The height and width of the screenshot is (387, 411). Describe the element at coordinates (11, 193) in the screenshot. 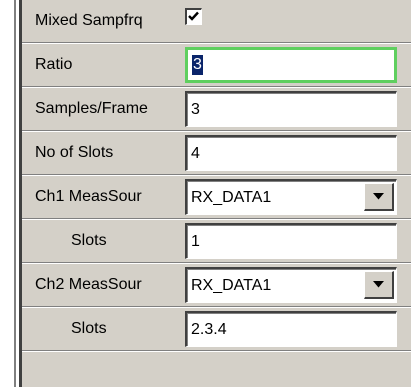

I see `window-left-border` at that location.